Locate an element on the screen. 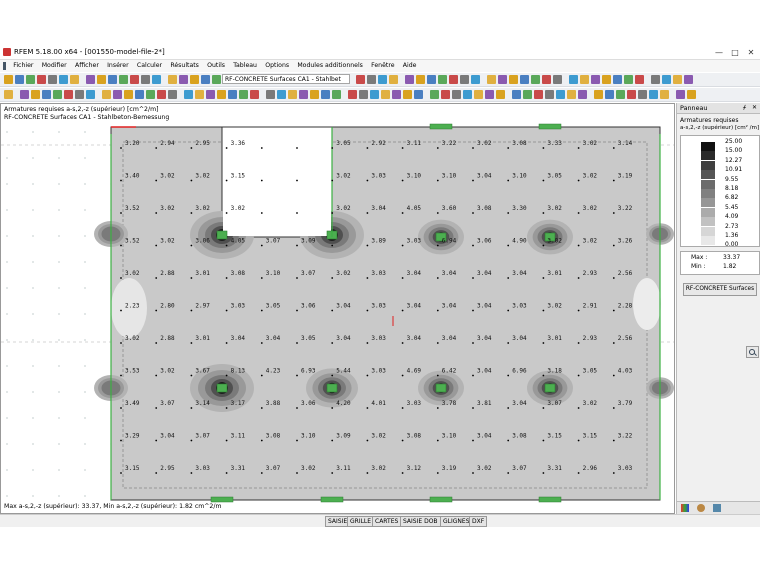 This screenshot has height=574, width=760. module-selector: RF-CONCRETE Surfaces CA1 - Stahlbet is located at coordinates (286, 79).